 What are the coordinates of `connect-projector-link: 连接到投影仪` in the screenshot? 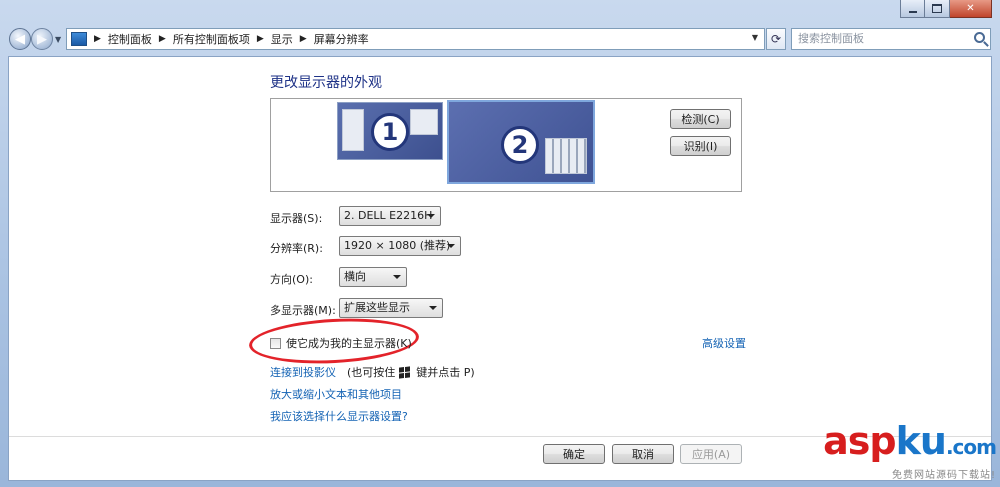 It's located at (303, 372).